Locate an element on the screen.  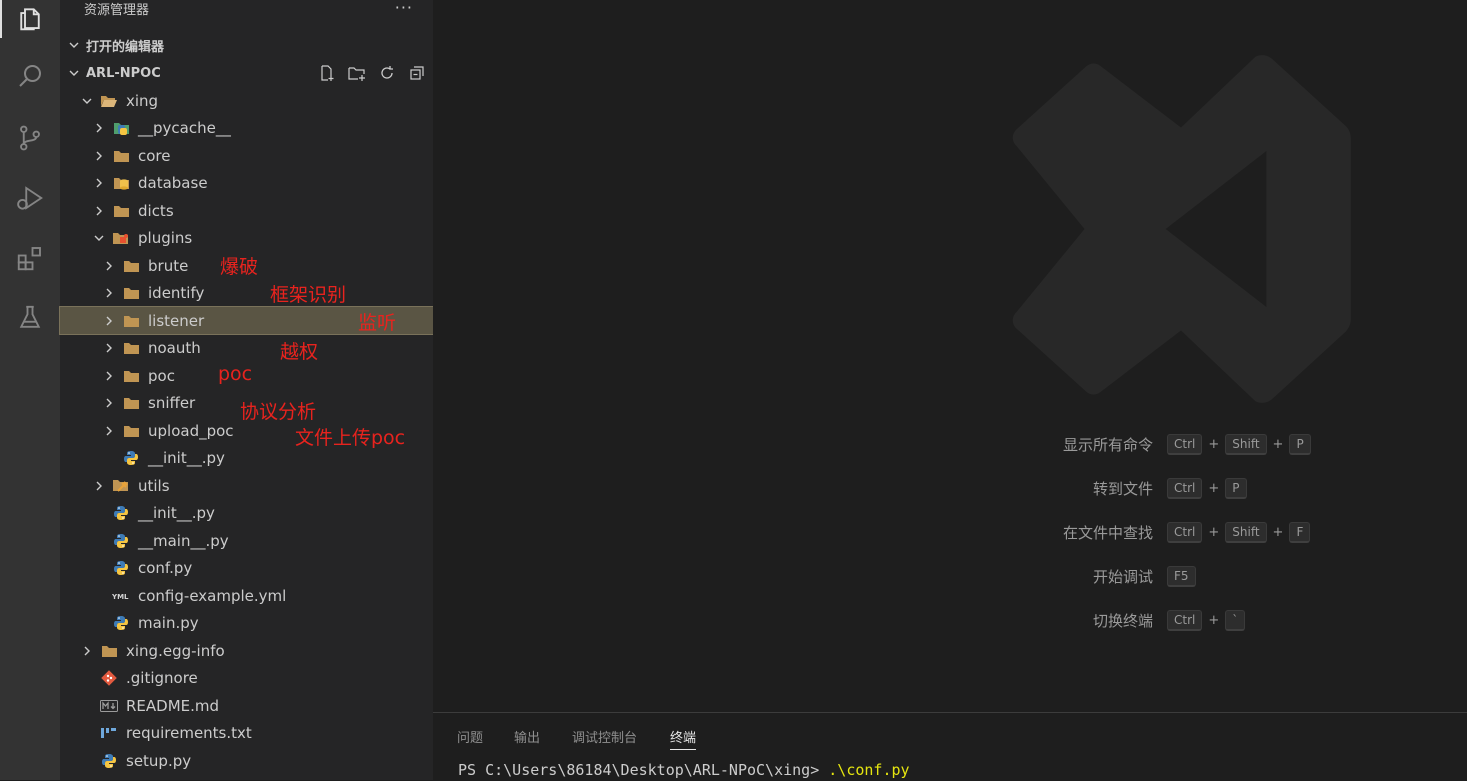
shortcut-row: 转到文件 Ctrl + P is located at coordinates (950, 488).